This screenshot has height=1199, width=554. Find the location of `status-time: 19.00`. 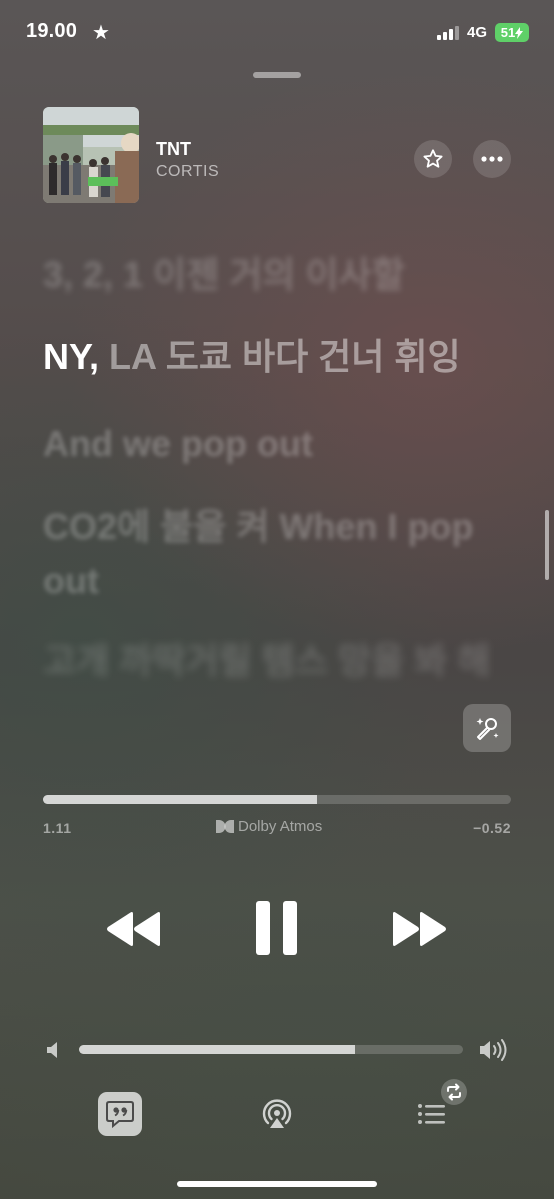

status-time: 19.00 is located at coordinates (52, 31).